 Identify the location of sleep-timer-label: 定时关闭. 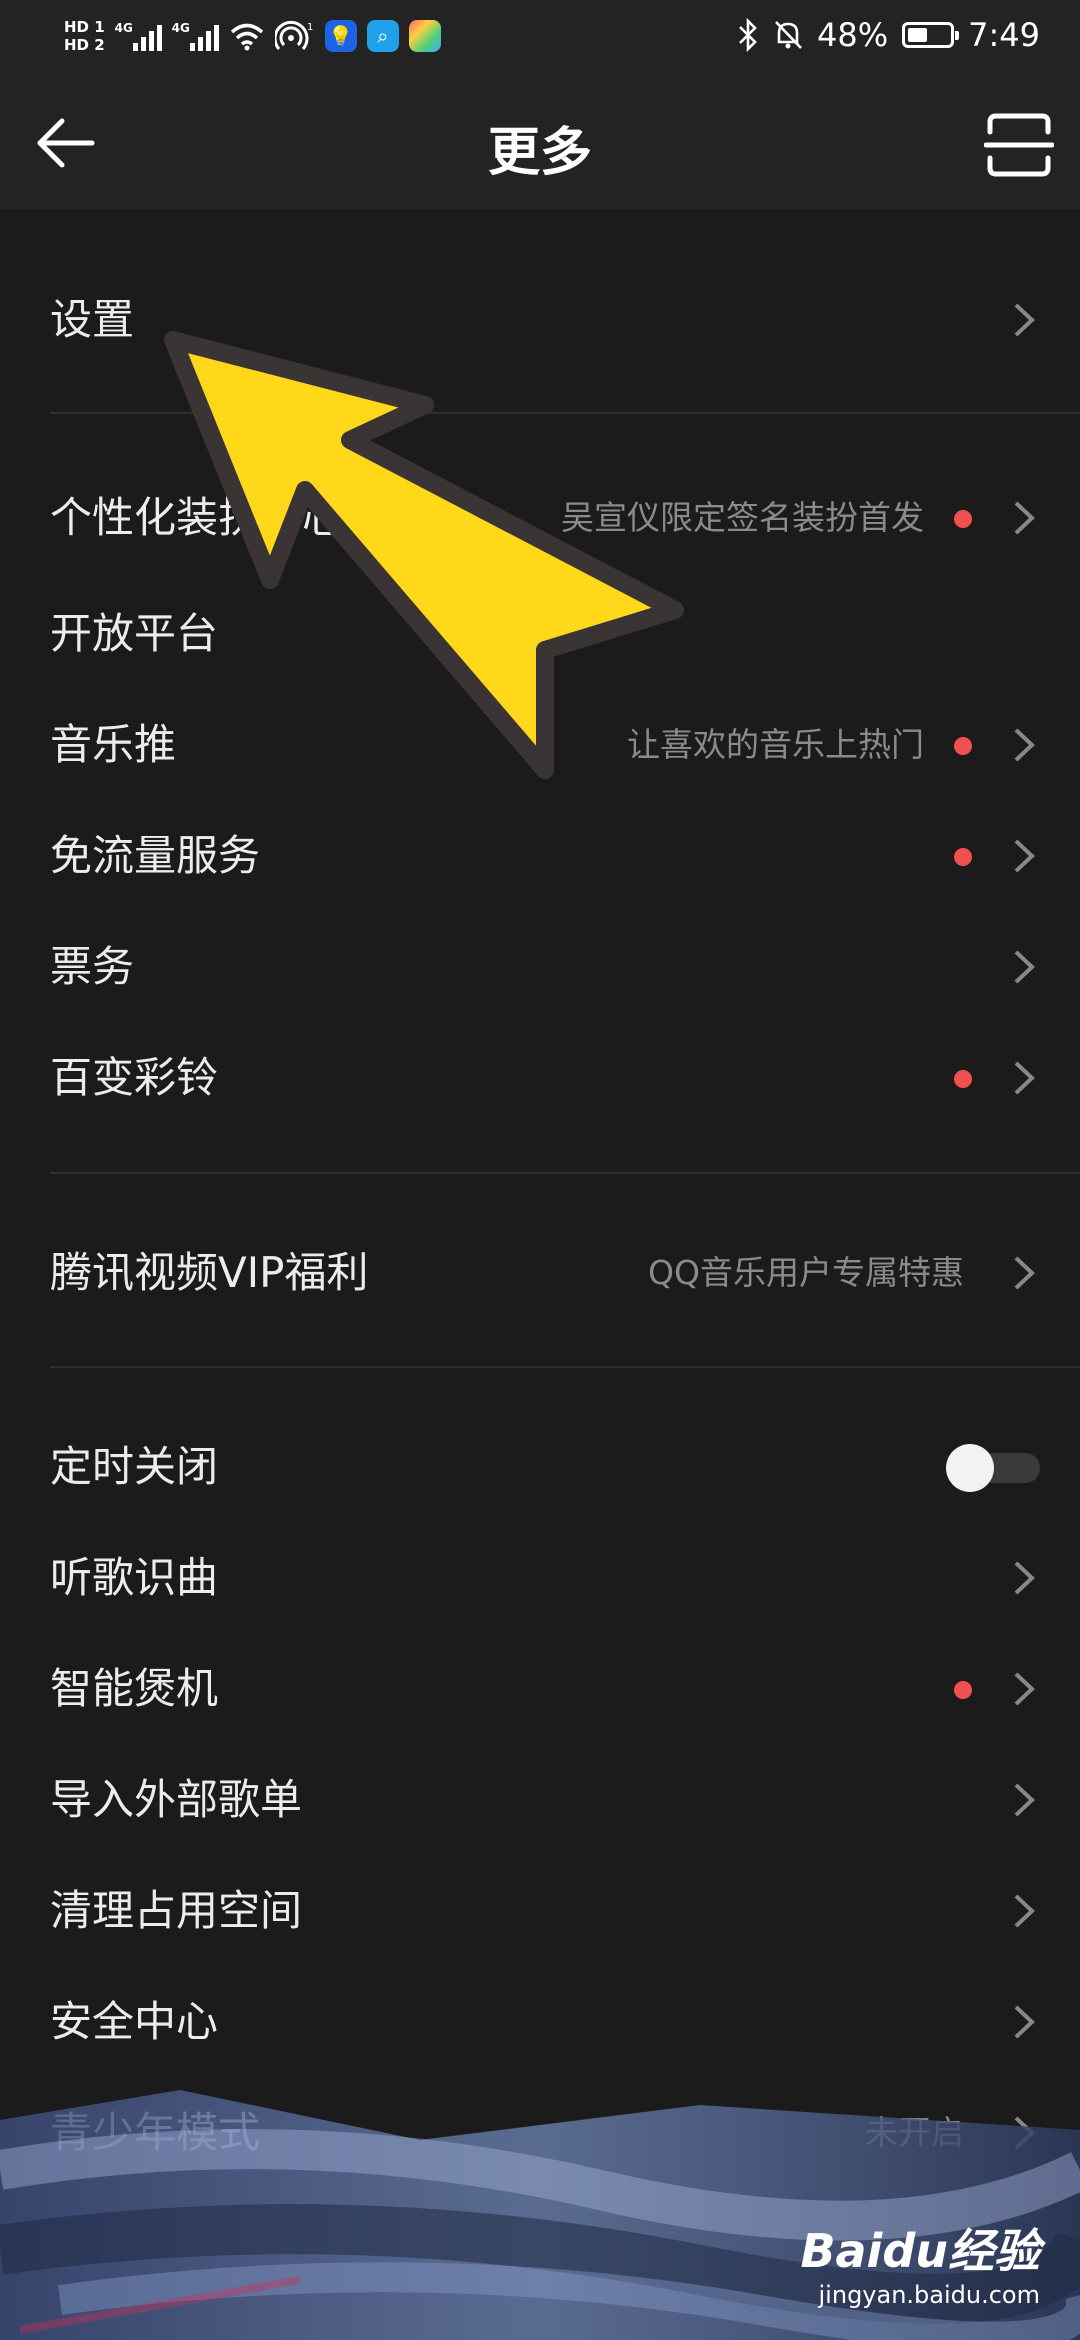
(134, 1466).